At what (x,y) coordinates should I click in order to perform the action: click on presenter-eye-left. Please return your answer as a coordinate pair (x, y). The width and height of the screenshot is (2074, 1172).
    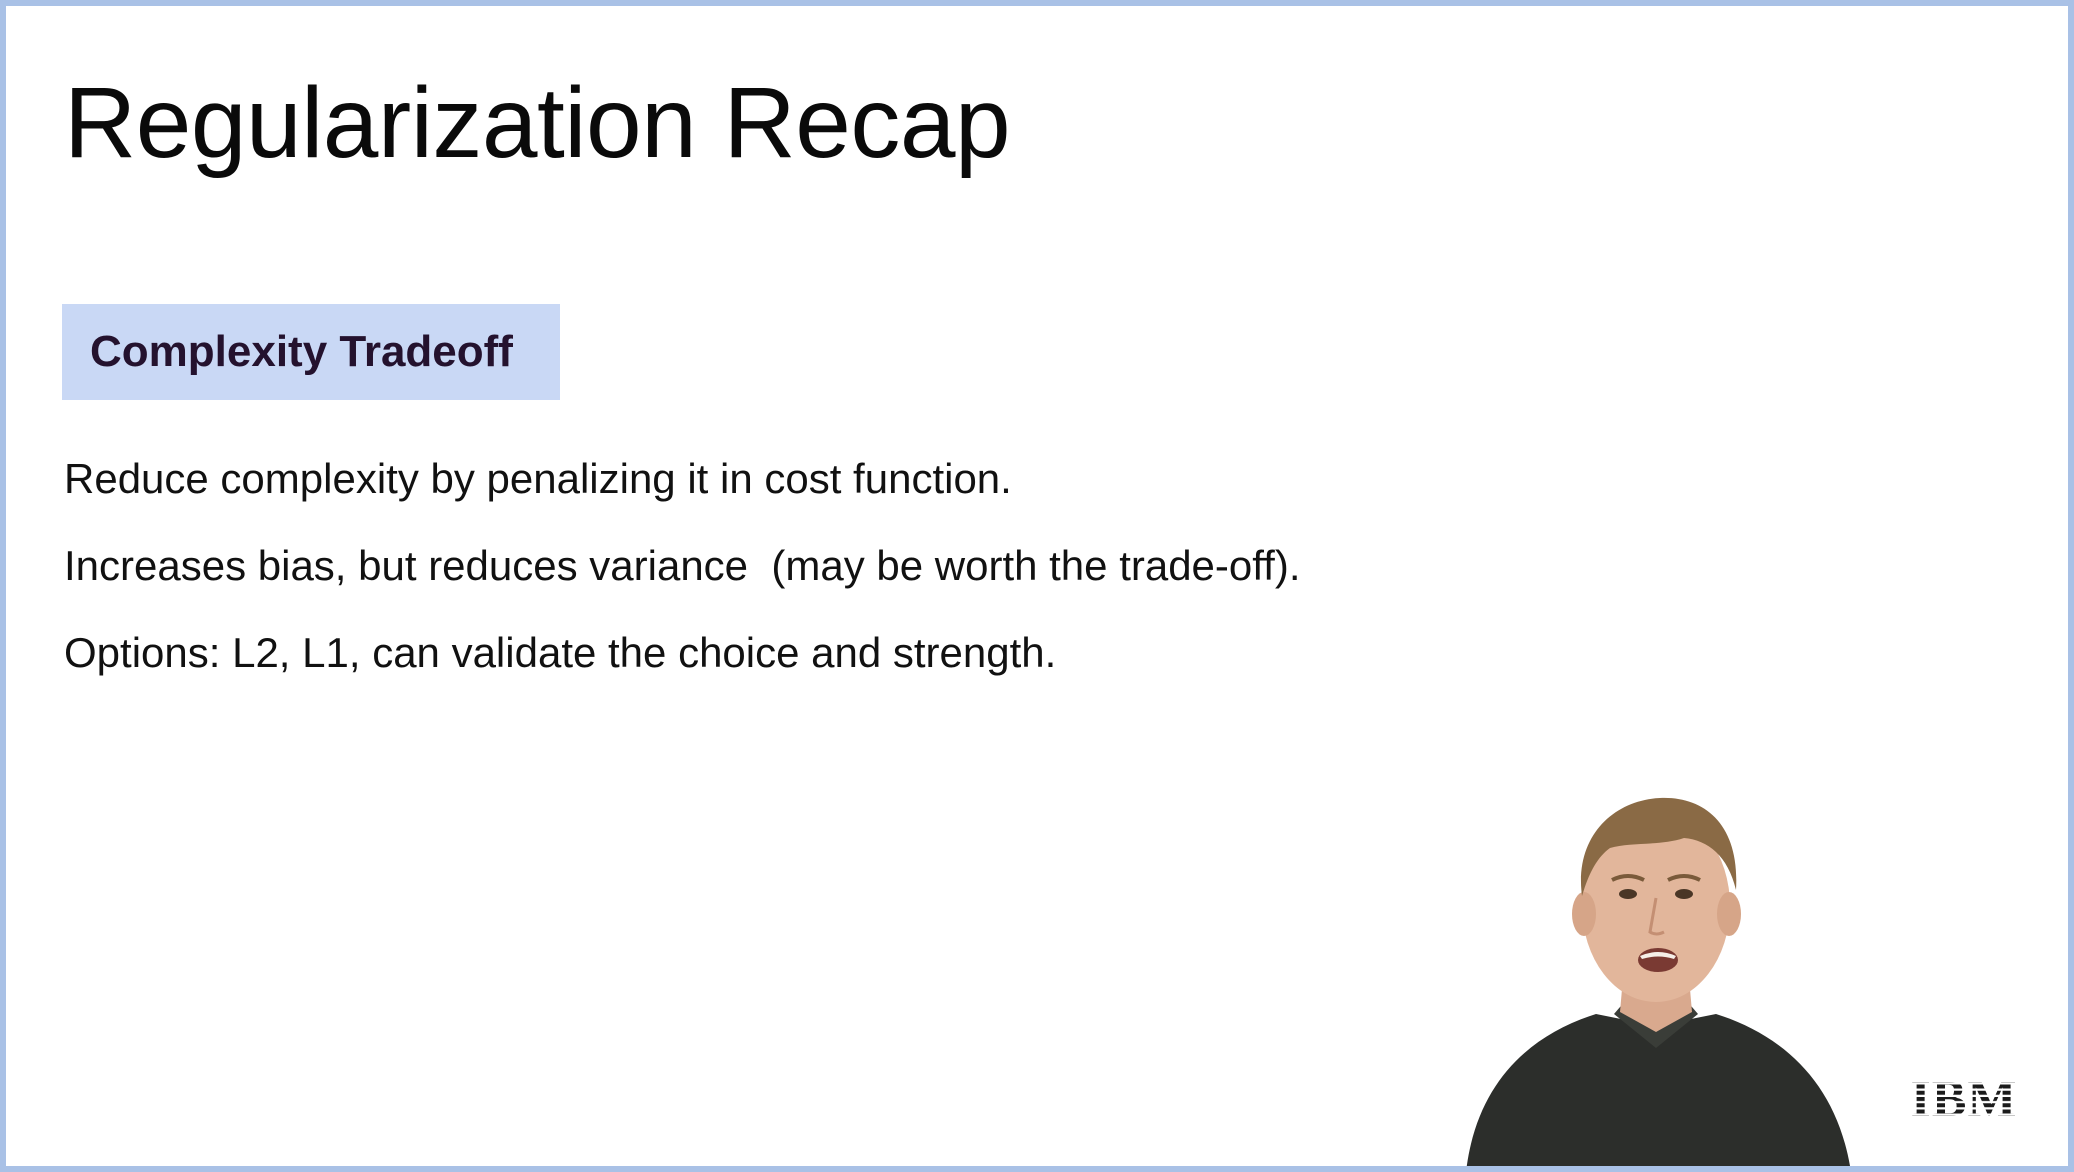
    Looking at the image, I should click on (1628, 894).